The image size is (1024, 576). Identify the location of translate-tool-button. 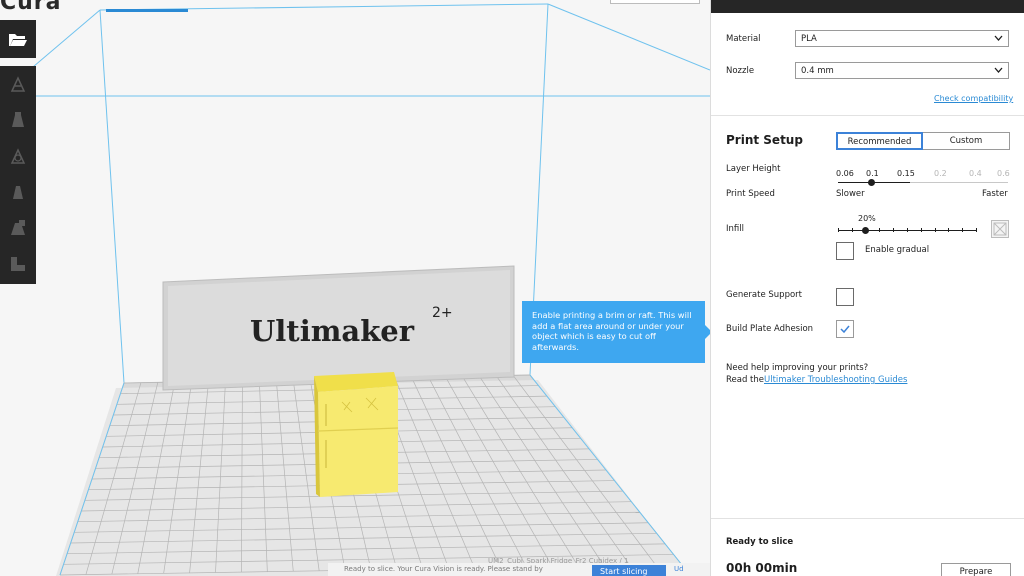
(18, 84).